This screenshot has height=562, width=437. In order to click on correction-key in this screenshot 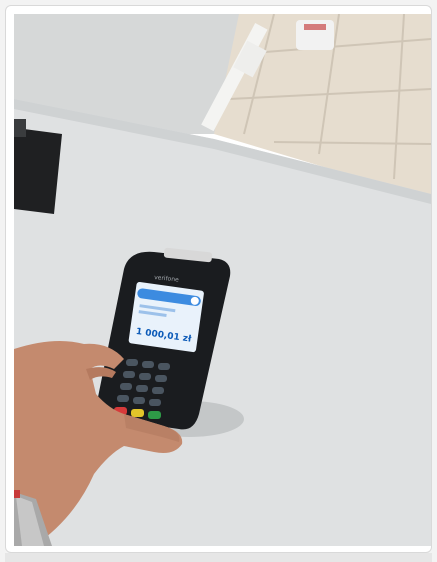, I will do `click(137, 413)`.